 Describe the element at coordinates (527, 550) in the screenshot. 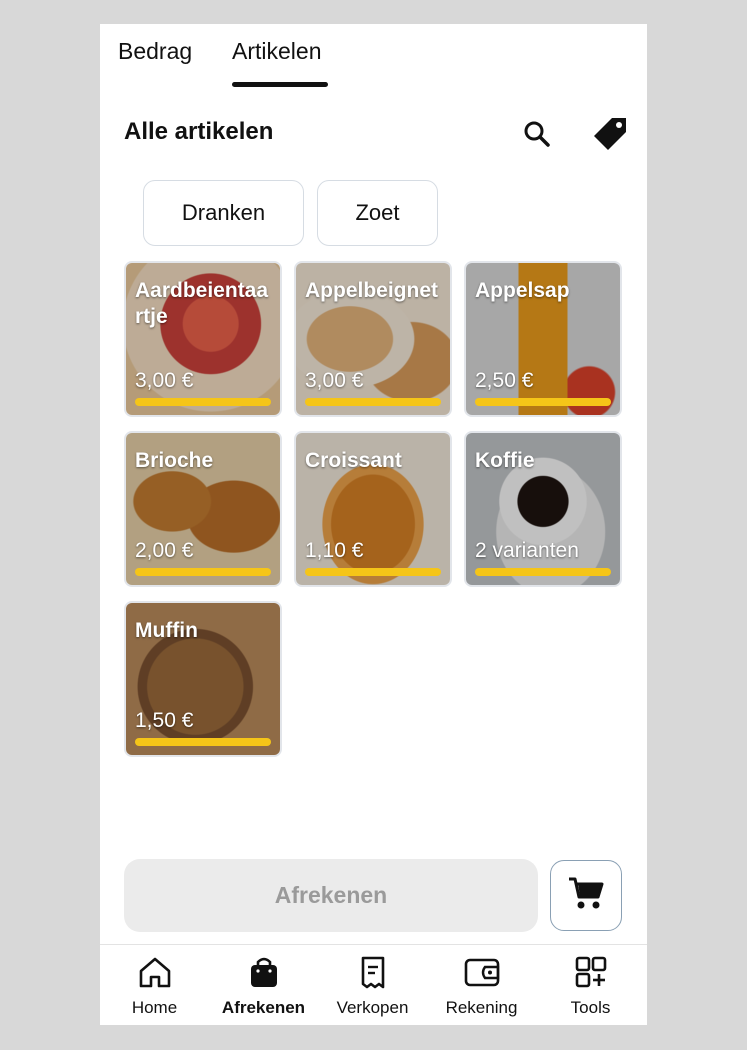

I see `product-price: 2 varianten` at that location.